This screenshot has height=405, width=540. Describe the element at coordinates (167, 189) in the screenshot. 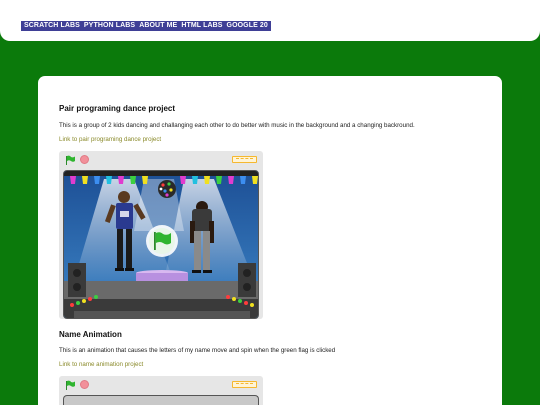

I see `disco-ball-icon` at that location.